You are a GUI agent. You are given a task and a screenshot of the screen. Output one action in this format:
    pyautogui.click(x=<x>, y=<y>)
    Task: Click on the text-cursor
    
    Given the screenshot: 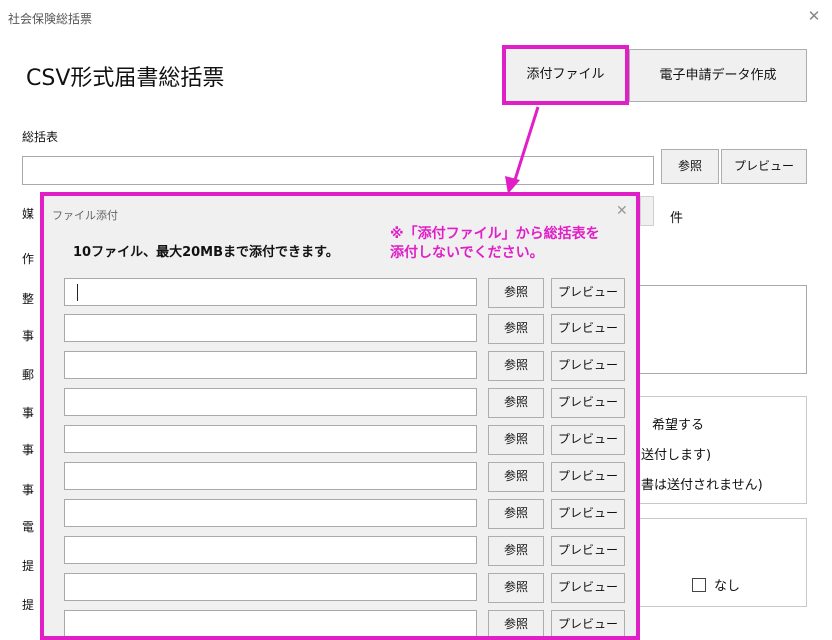 What is the action you would take?
    pyautogui.click(x=77, y=292)
    